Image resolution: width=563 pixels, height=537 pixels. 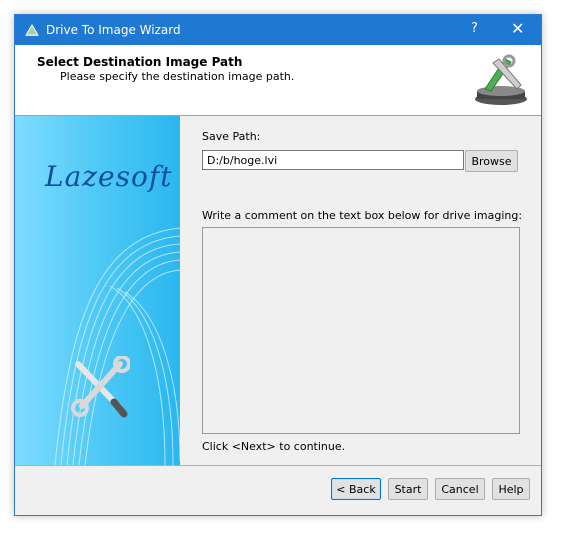 What do you see at coordinates (511, 489) in the screenshot?
I see `help-button: Help` at bounding box center [511, 489].